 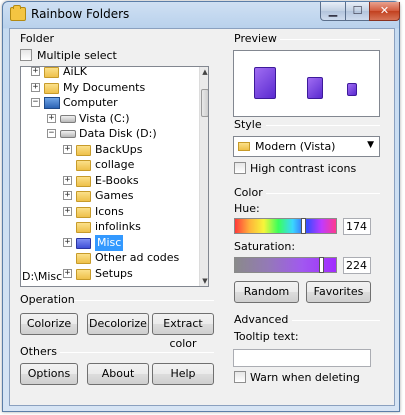 What do you see at coordinates (336, 320) in the screenshot?
I see `advanced-divider` at bounding box center [336, 320].